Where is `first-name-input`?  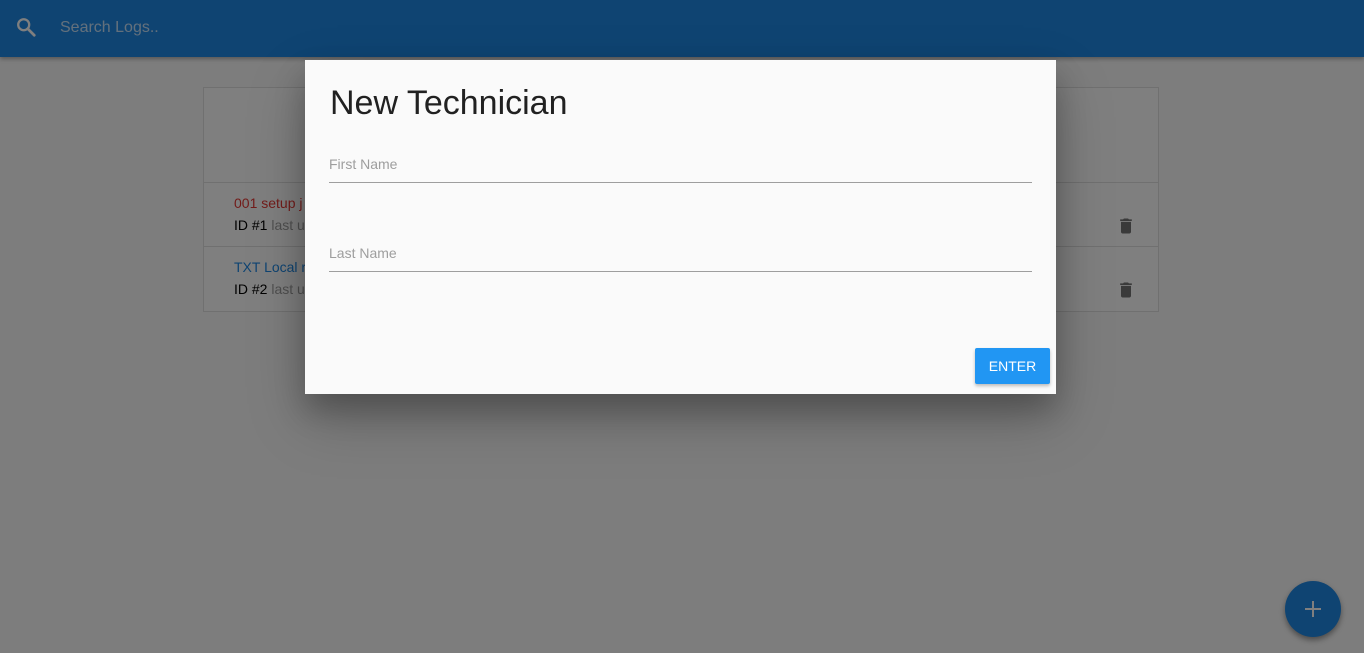 first-name-input is located at coordinates (682, 166).